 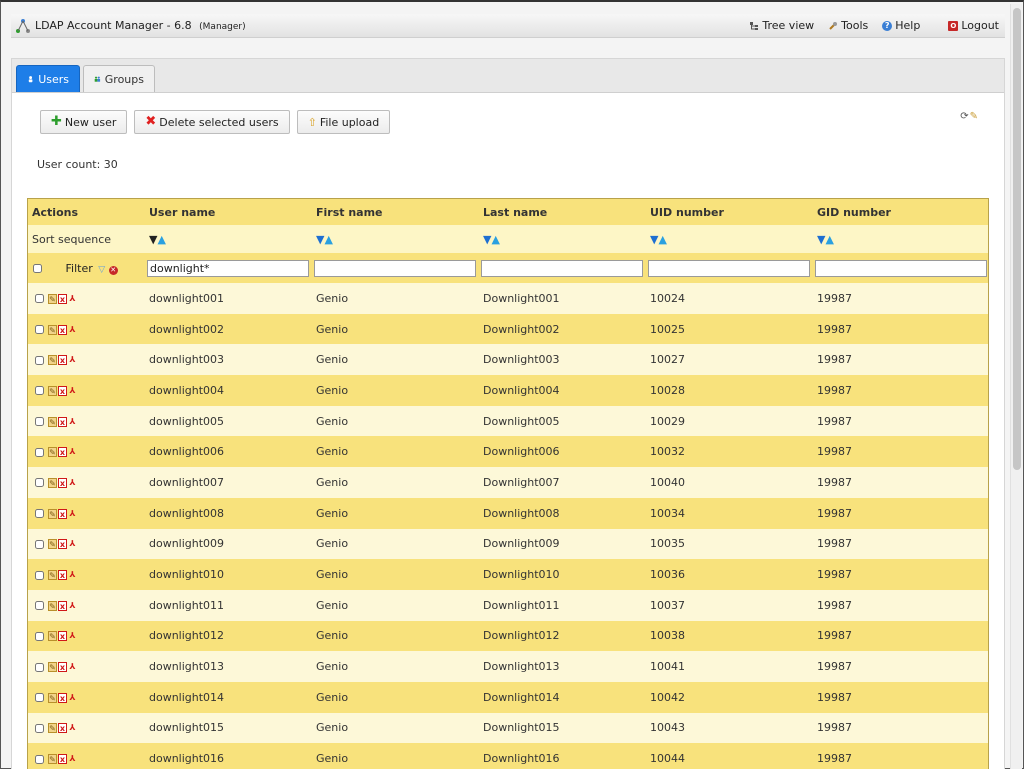 I want to click on new-user-button: ✚ New user, so click(x=84, y=122).